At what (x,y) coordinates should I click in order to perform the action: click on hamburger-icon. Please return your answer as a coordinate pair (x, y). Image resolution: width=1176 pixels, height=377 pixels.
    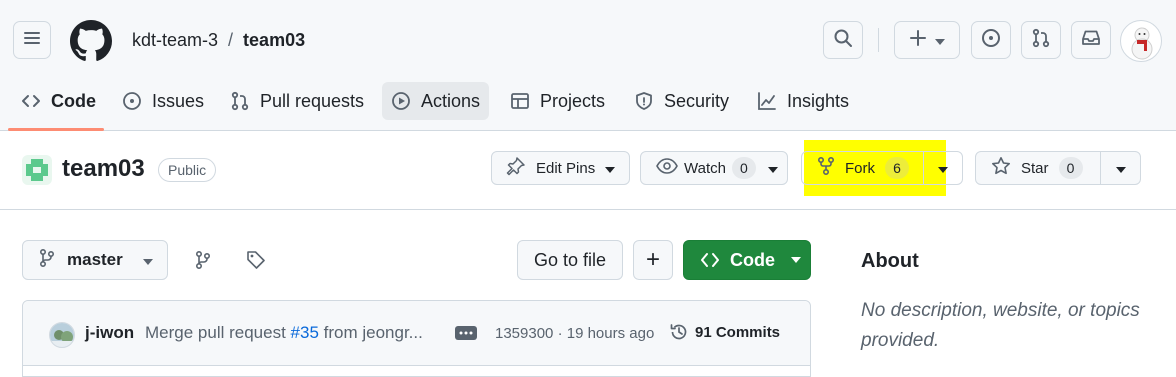
    Looking at the image, I should click on (32, 40).